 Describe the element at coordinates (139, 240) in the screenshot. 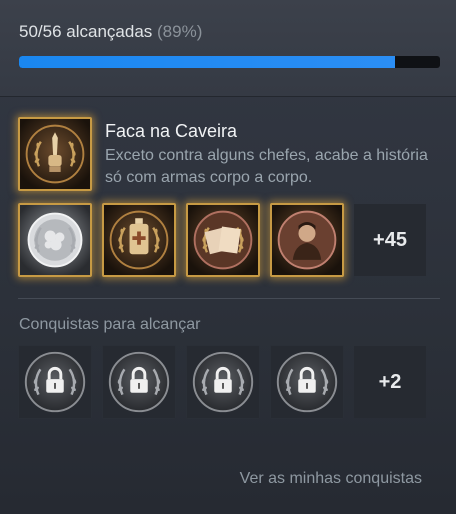

I see `medicine-bottle-emblem-icon` at that location.